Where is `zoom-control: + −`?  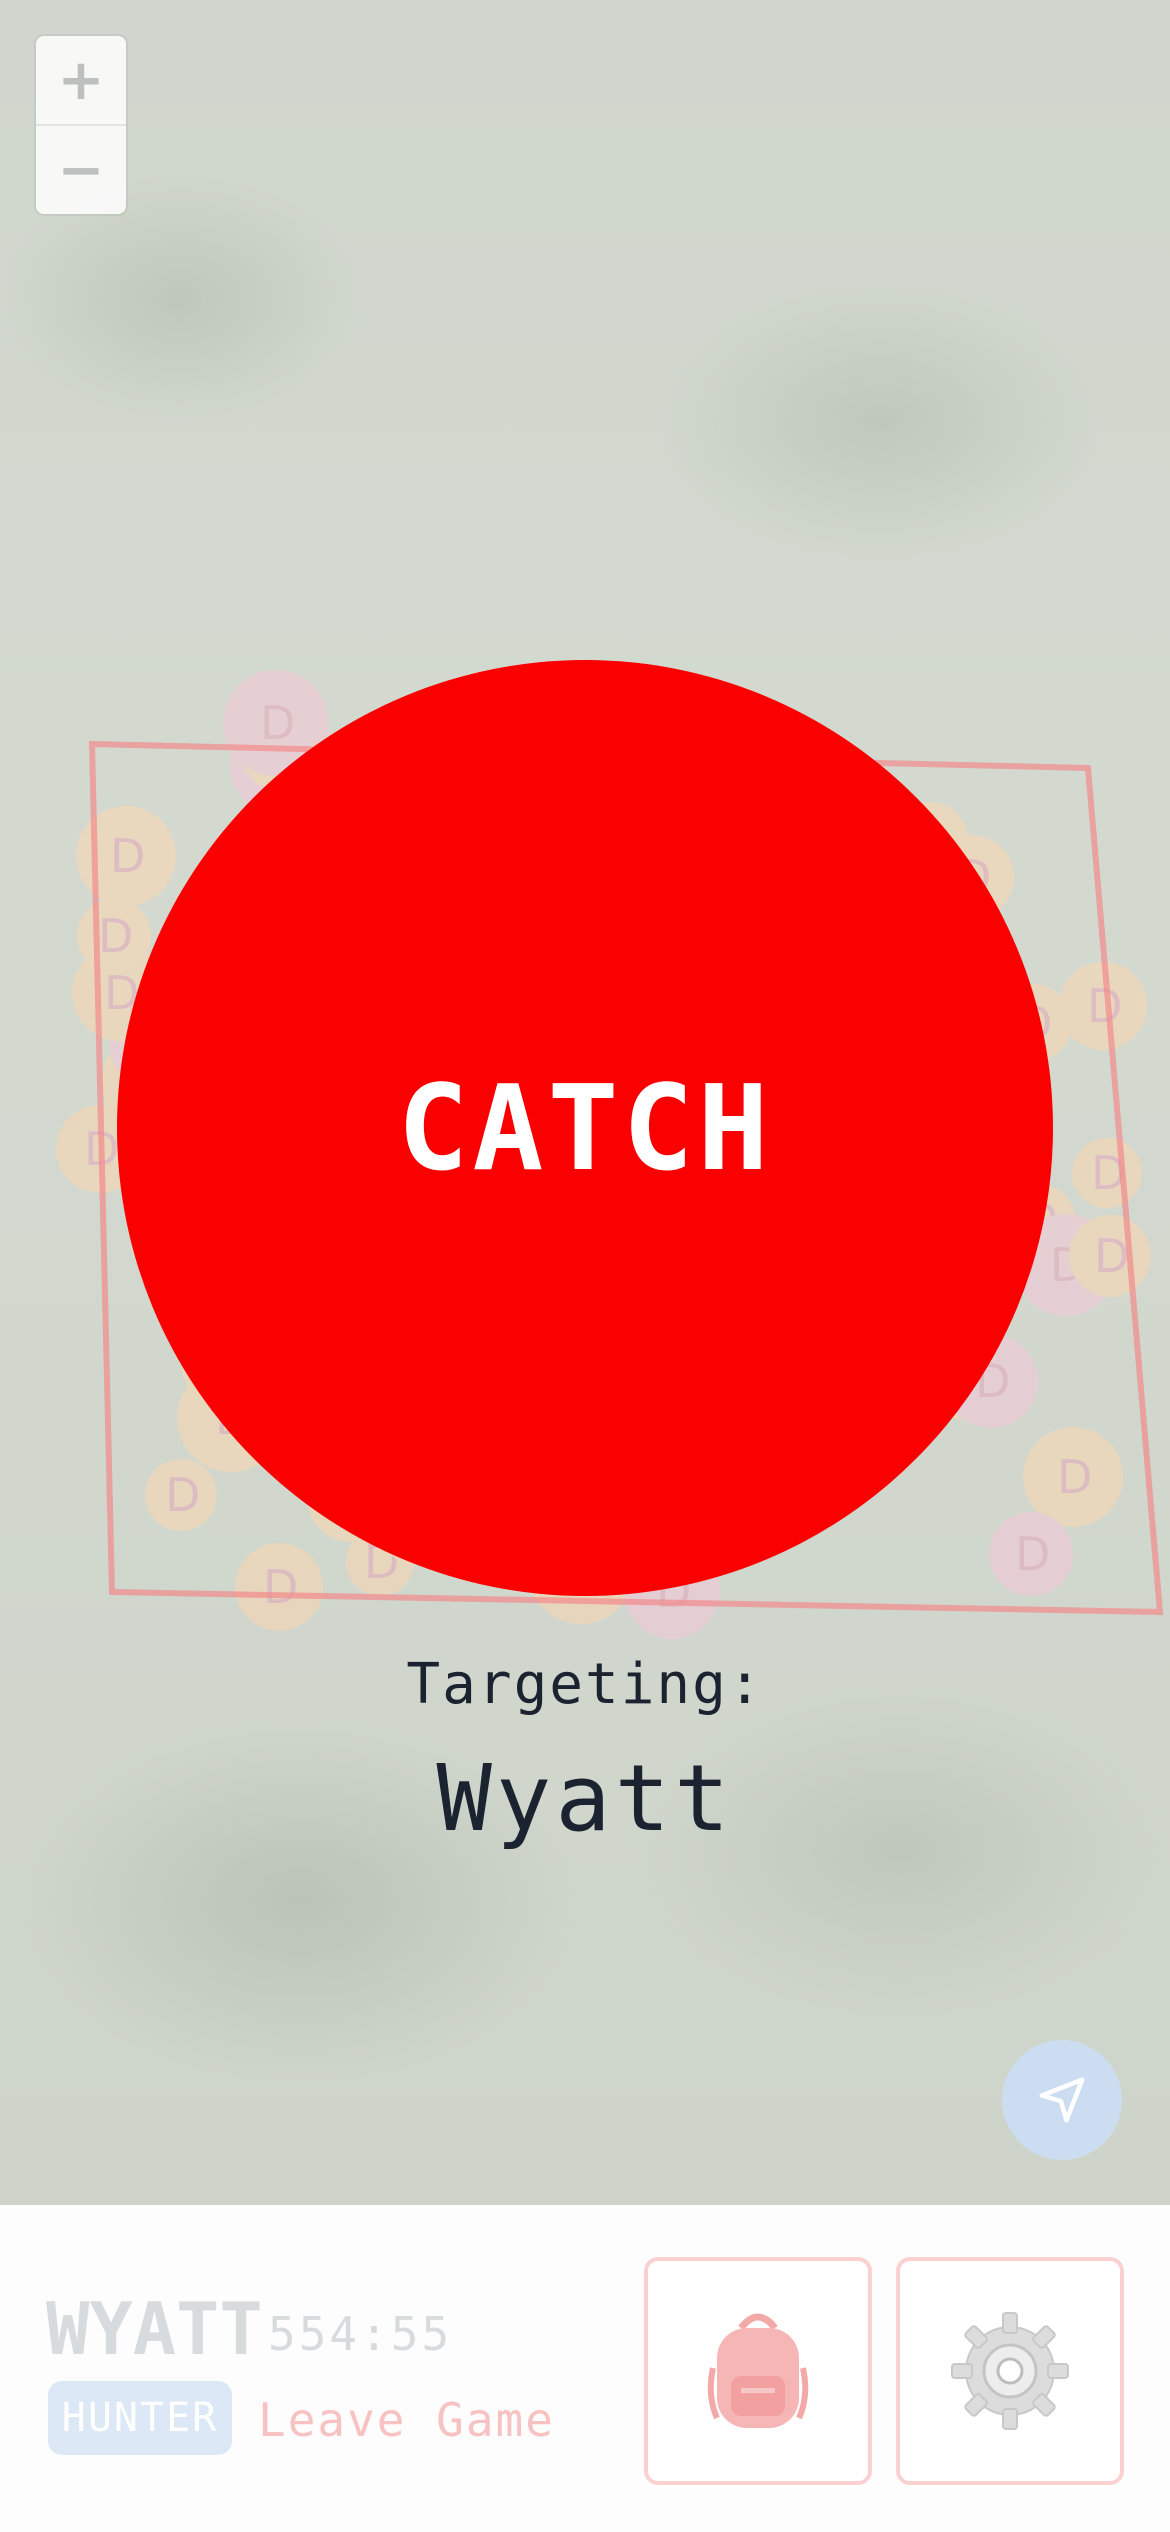
zoom-control: + − is located at coordinates (81, 125).